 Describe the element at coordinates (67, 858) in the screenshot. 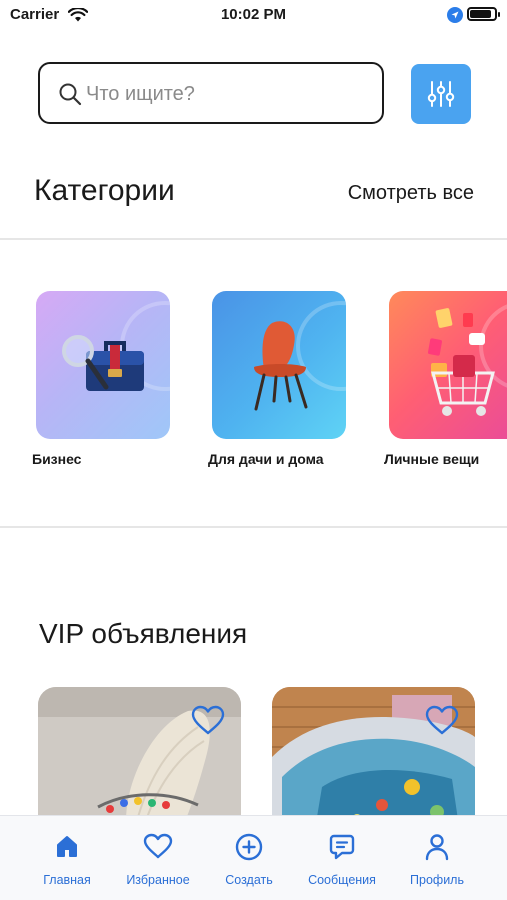

I see `tab-home: Главная` at that location.